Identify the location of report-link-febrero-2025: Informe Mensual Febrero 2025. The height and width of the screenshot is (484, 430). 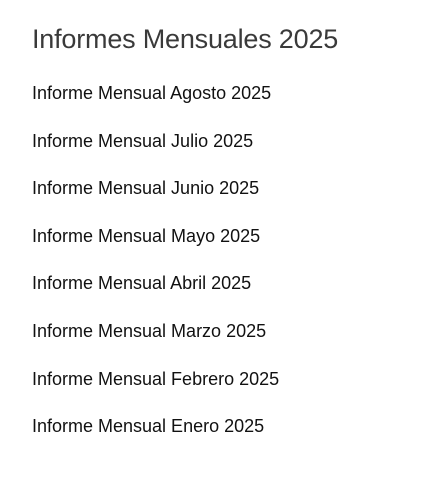
(155, 379).